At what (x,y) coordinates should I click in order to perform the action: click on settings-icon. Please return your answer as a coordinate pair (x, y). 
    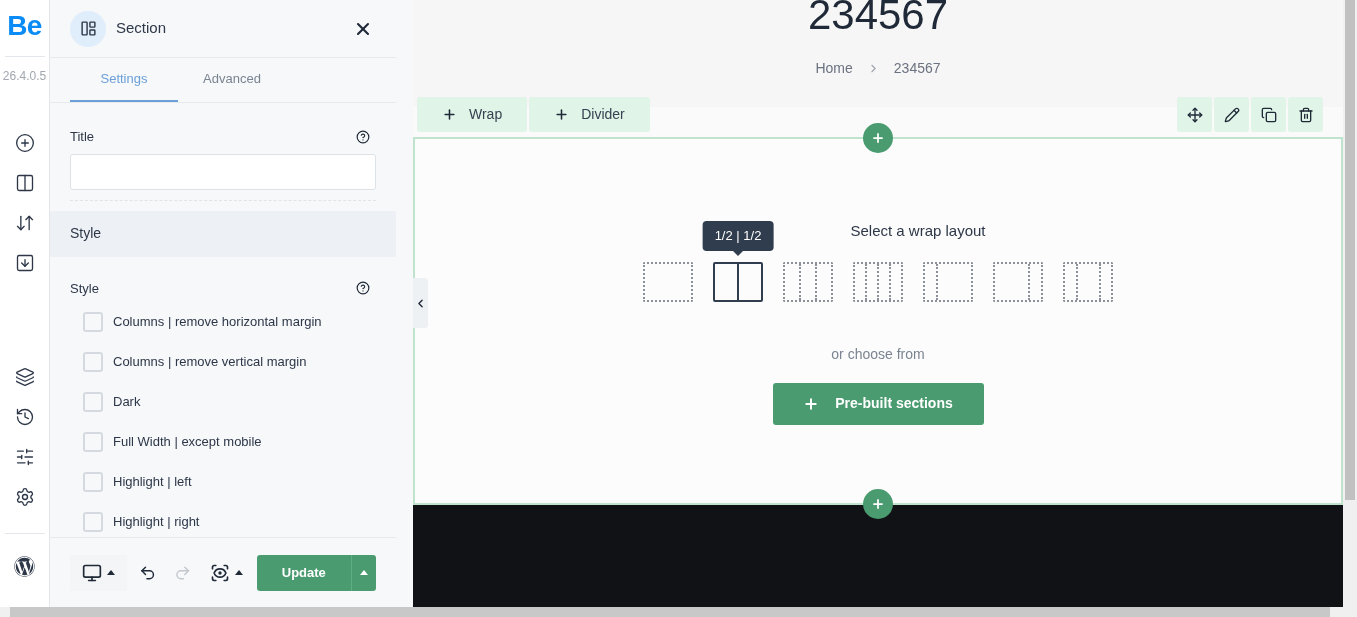
    Looking at the image, I should click on (24, 497).